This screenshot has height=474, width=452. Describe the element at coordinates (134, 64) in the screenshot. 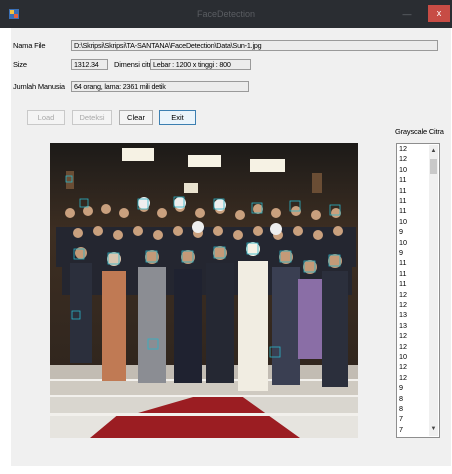

I see `dimensi-label: Dimensi citra` at that location.